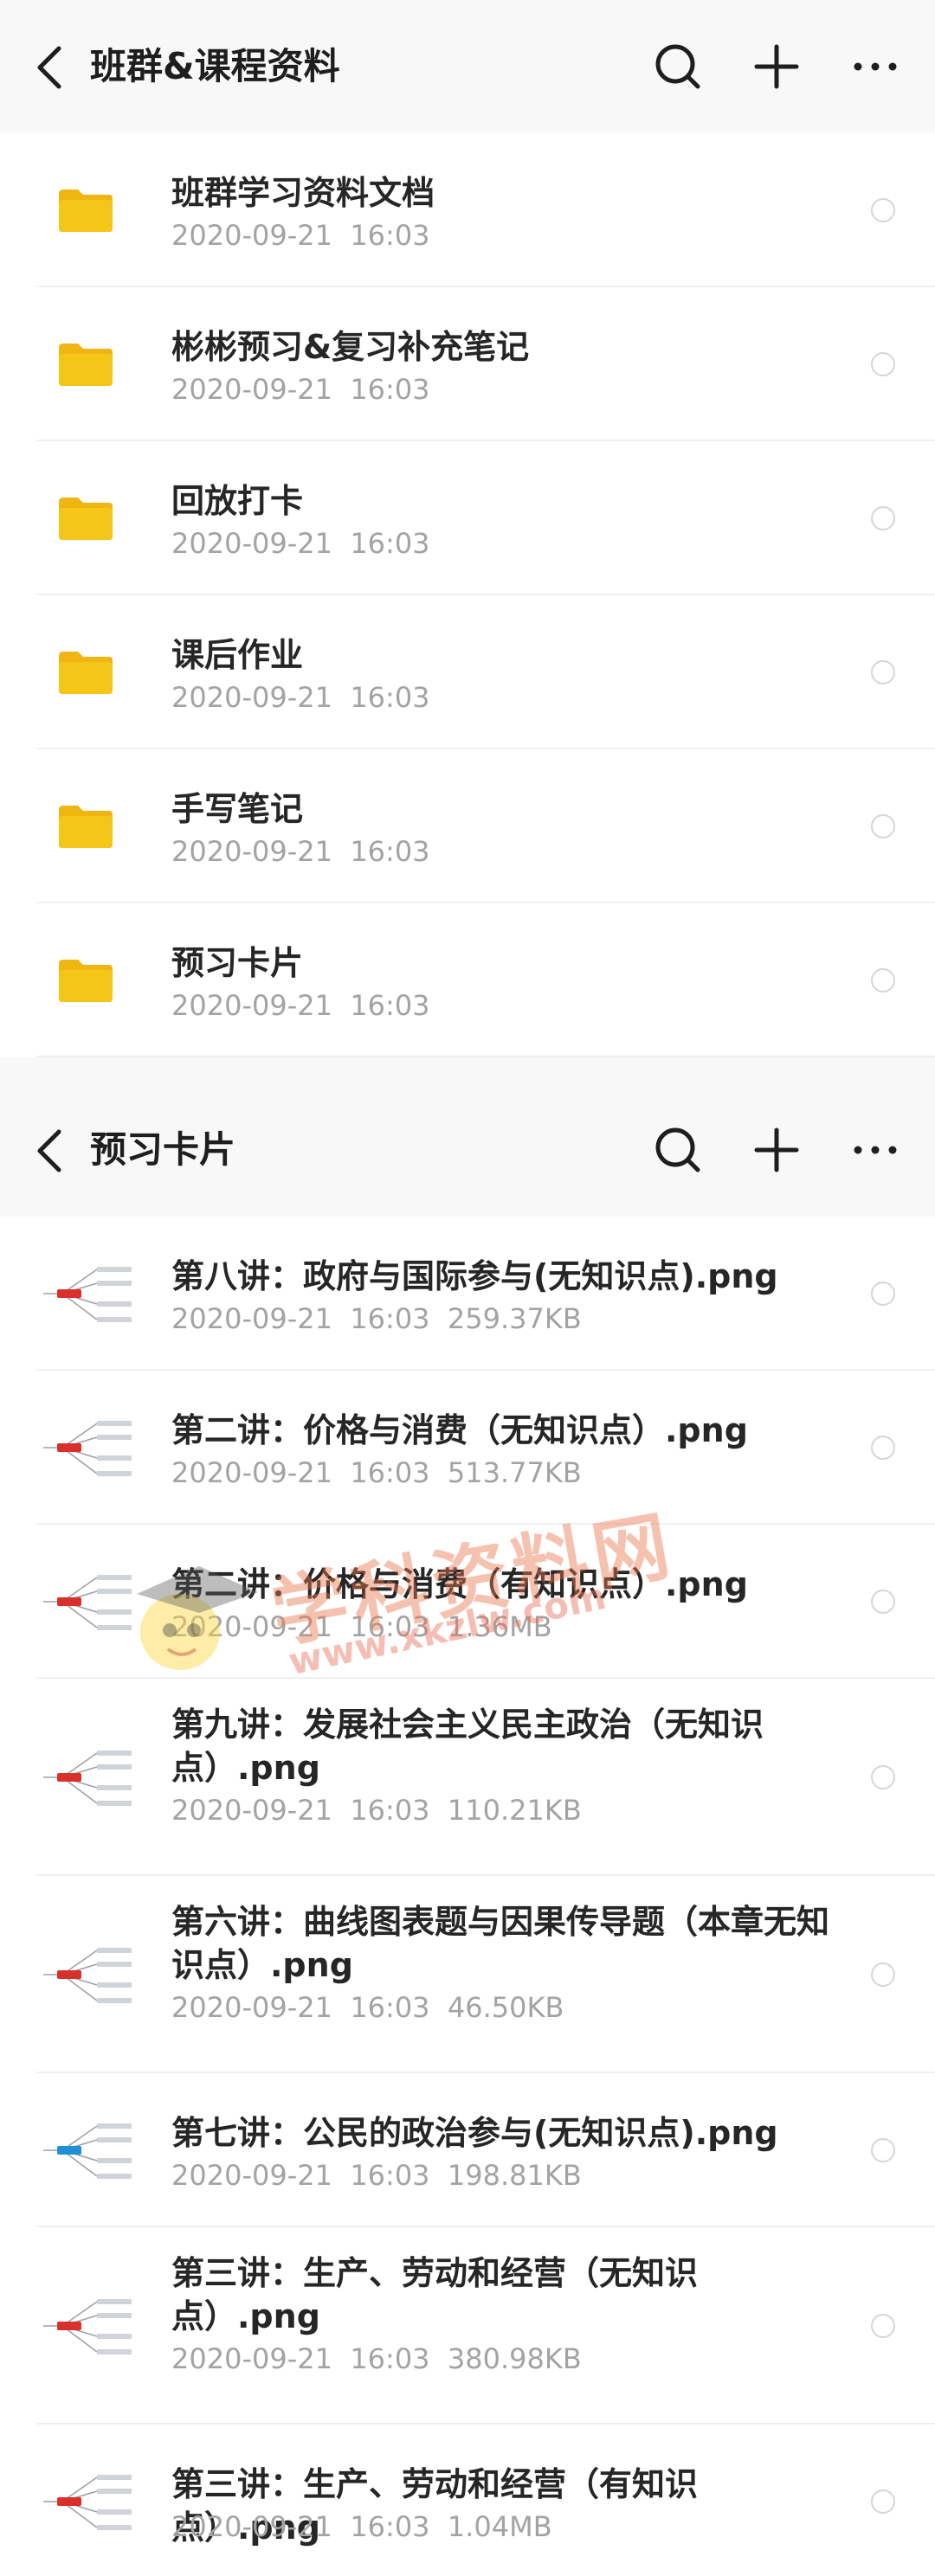  What do you see at coordinates (376, 2359) in the screenshot?
I see `file-info: 2020-09-21 16:03 380.98KB` at bounding box center [376, 2359].